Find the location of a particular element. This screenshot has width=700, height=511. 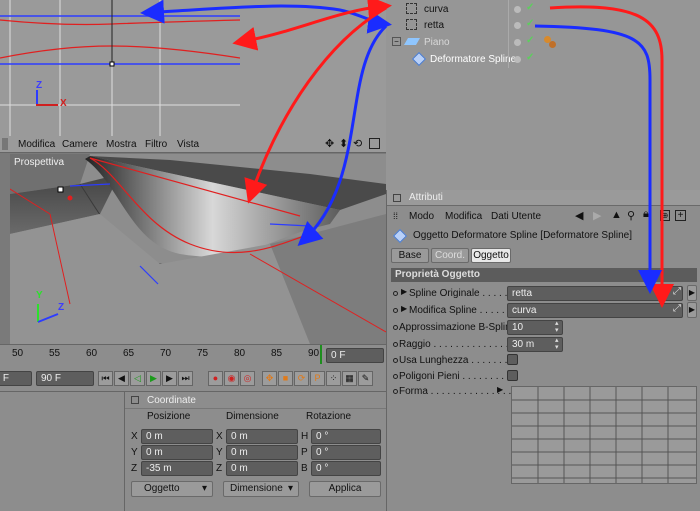

usa-lunghezza-checkbox is located at coordinates (512, 359).